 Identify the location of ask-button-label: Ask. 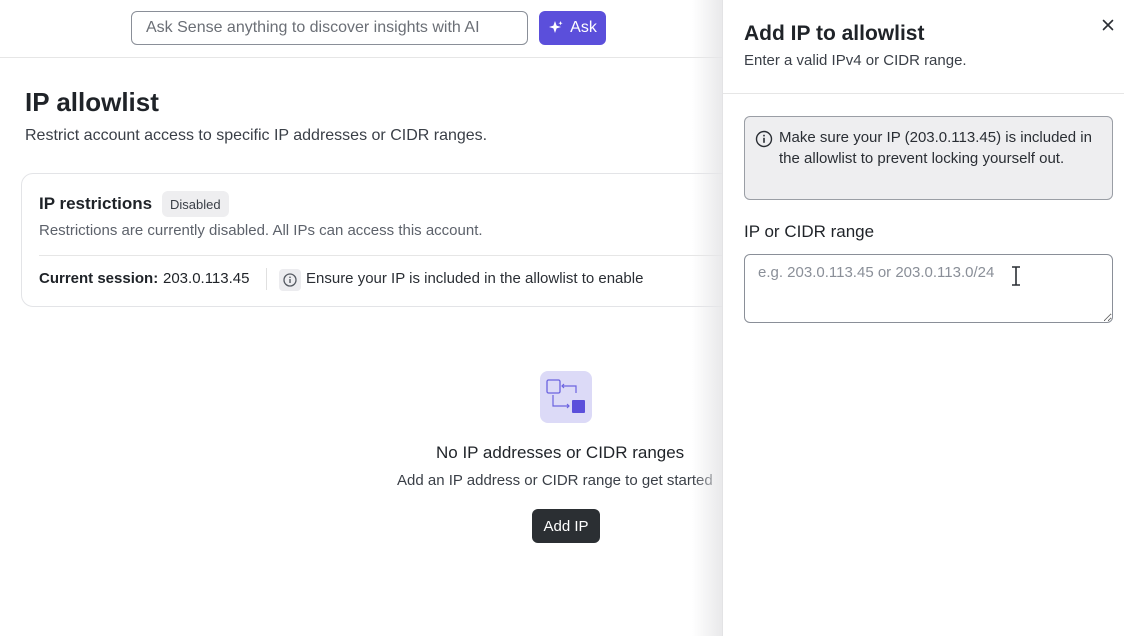
(583, 27).